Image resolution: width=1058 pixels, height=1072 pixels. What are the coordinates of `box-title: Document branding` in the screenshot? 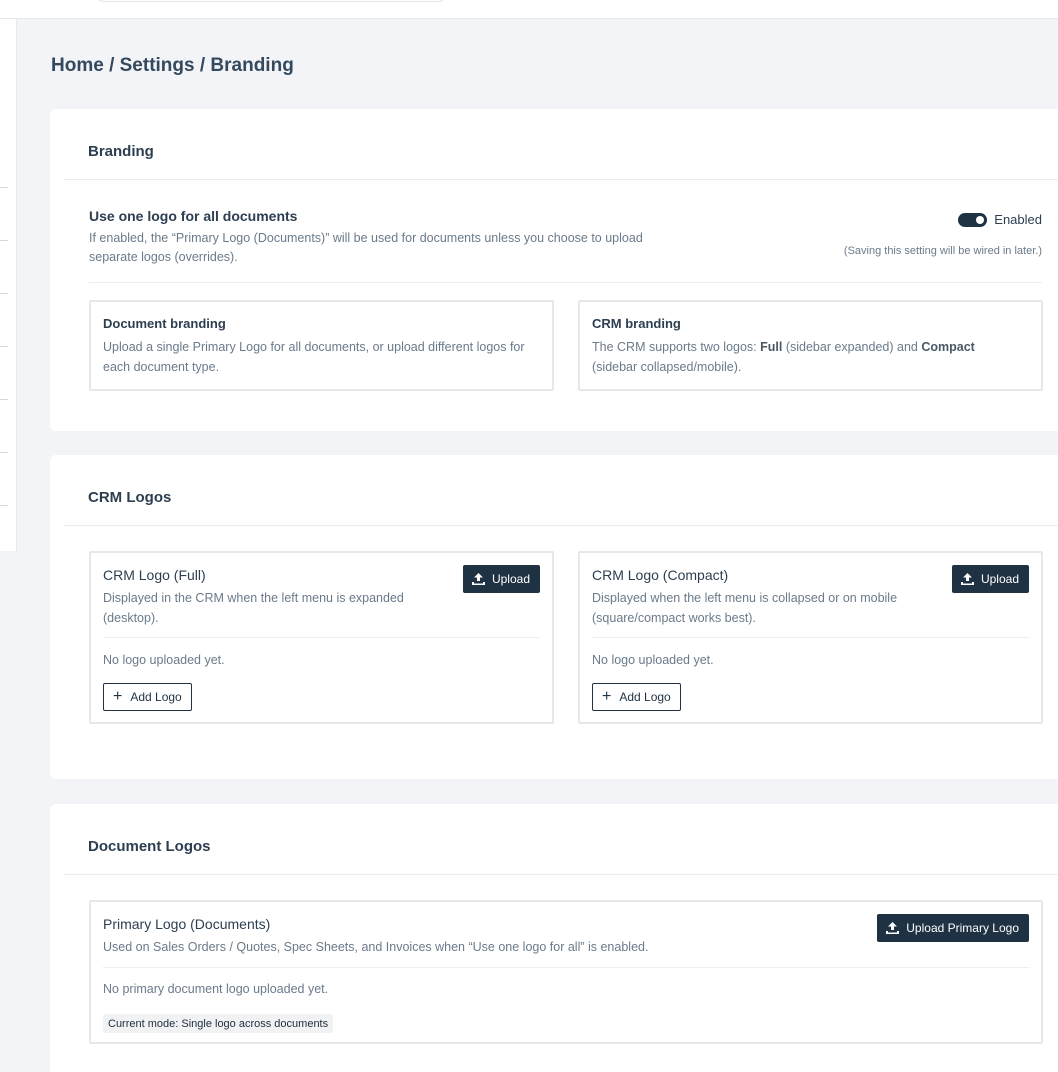 It's located at (164, 323).